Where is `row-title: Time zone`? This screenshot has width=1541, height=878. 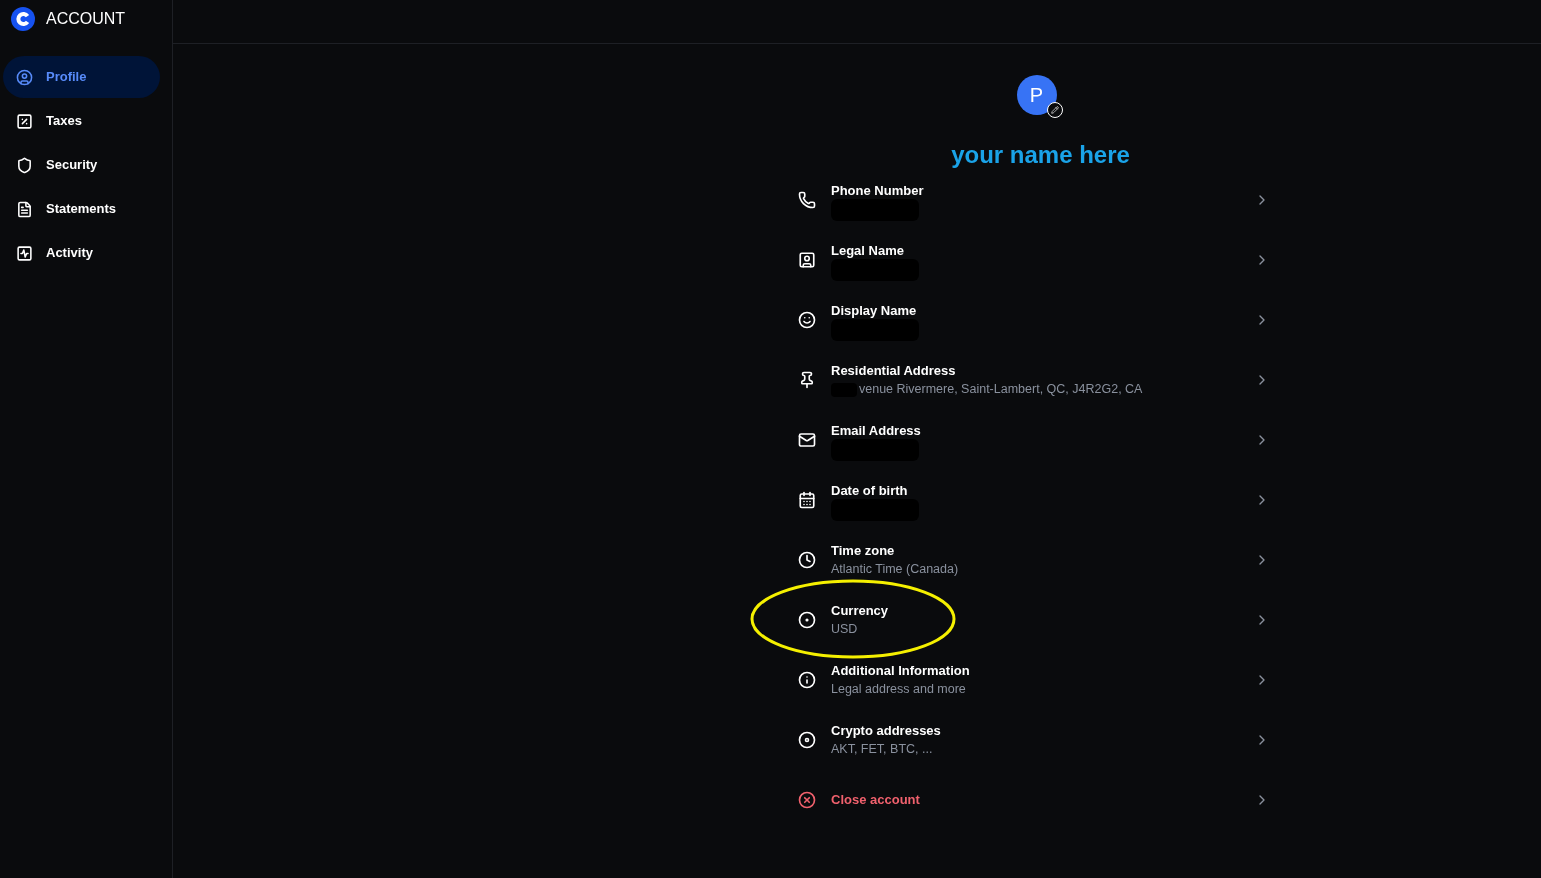
row-title: Time zone is located at coordinates (863, 551).